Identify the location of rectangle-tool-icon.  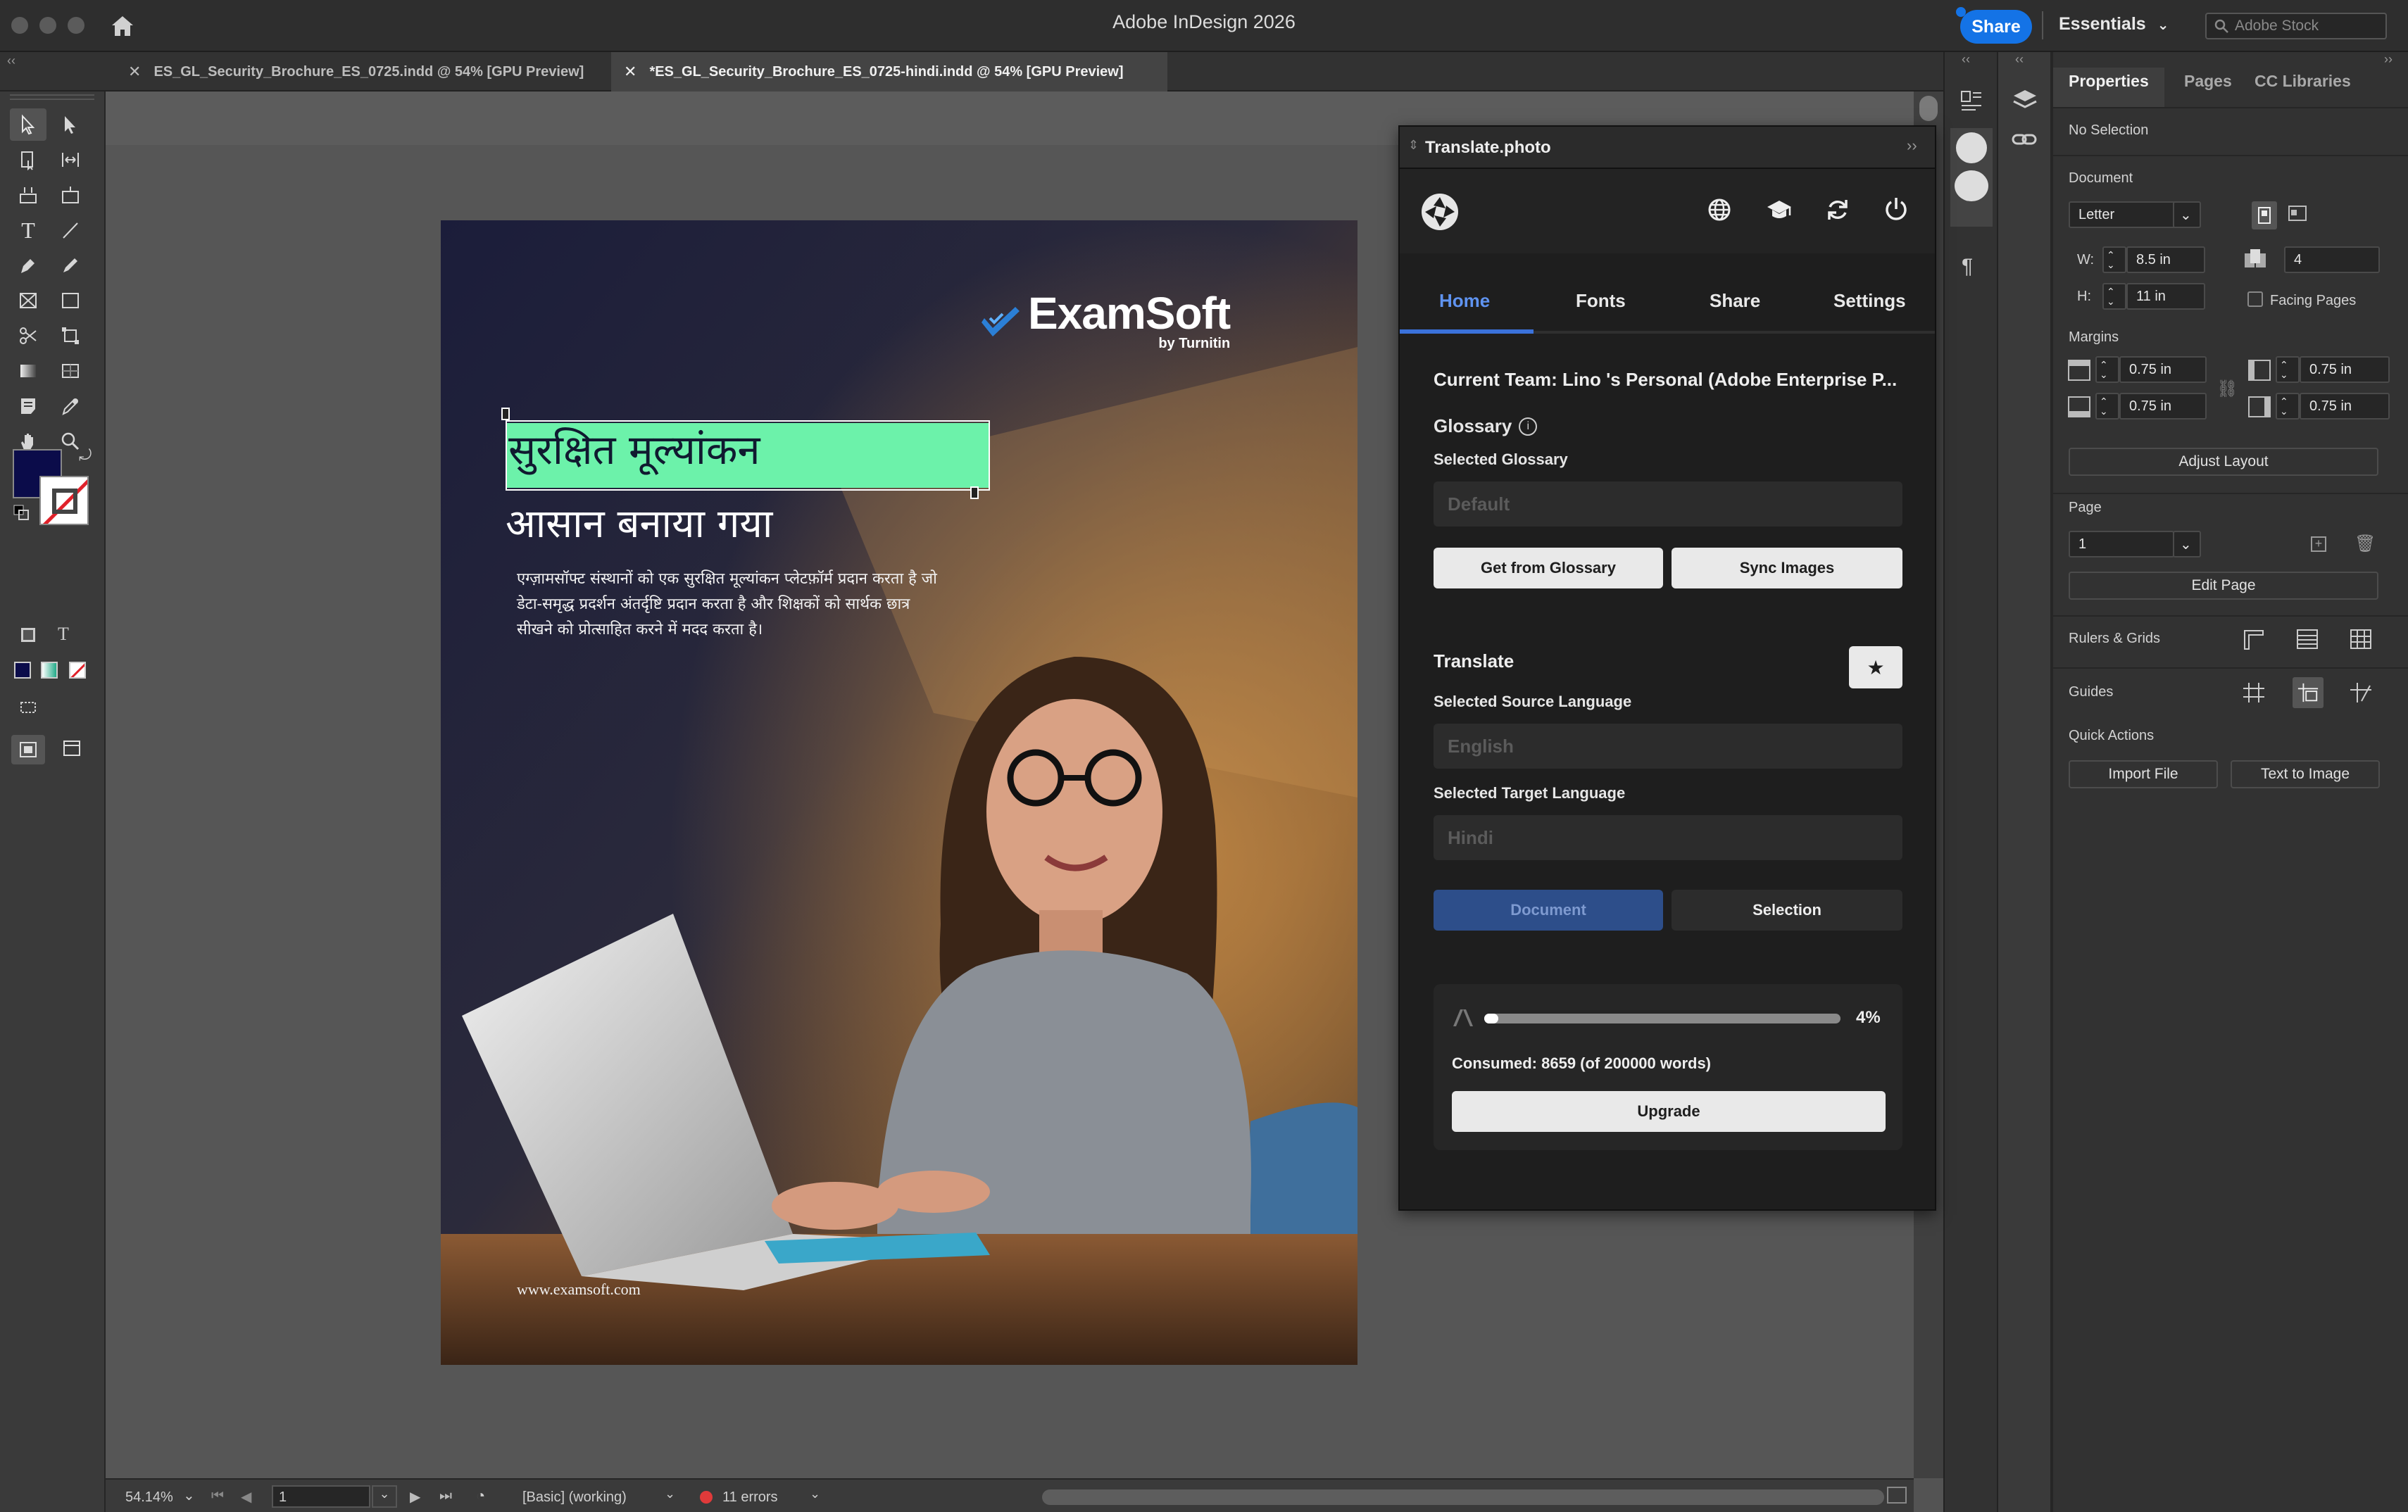
(70, 301).